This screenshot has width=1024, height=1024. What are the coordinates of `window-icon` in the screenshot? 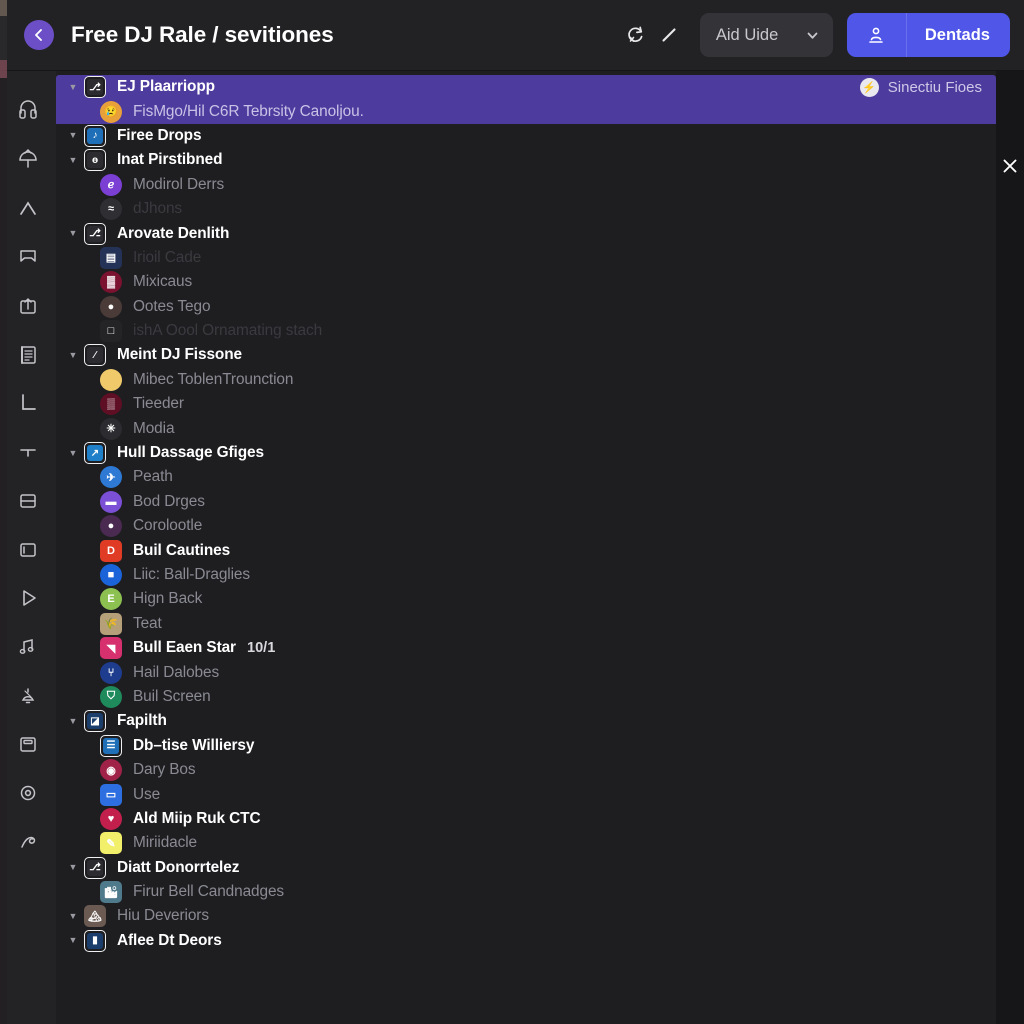 It's located at (28, 550).